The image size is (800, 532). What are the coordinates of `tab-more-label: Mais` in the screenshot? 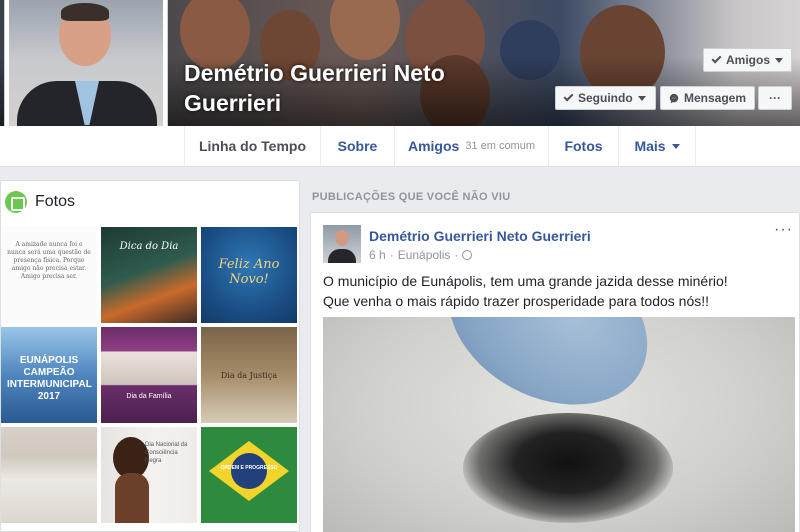 It's located at (650, 146).